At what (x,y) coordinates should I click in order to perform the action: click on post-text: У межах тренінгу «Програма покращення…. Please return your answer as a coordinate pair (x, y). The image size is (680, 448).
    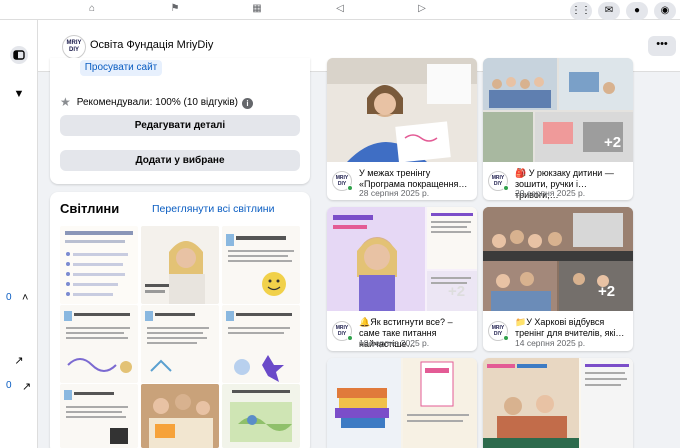
    Looking at the image, I should click on (416, 179).